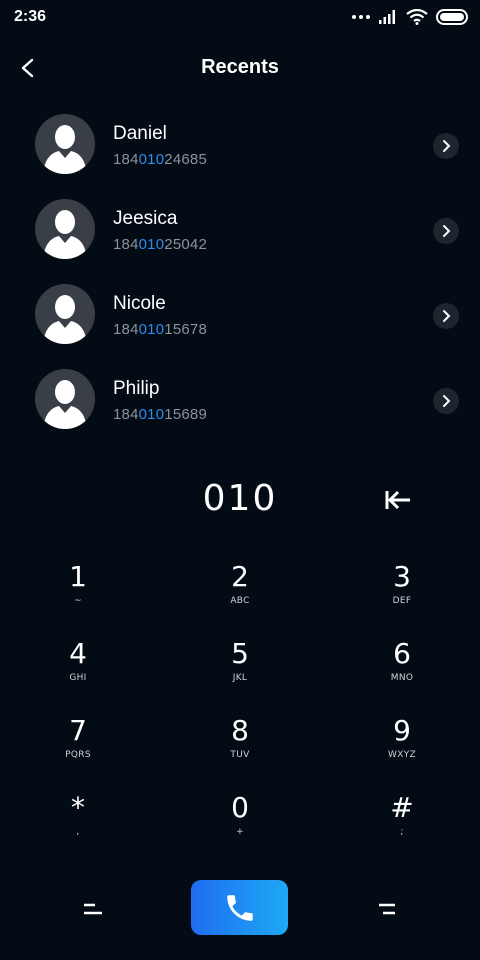  I want to click on key-4: 4 GHI, so click(78, 670).